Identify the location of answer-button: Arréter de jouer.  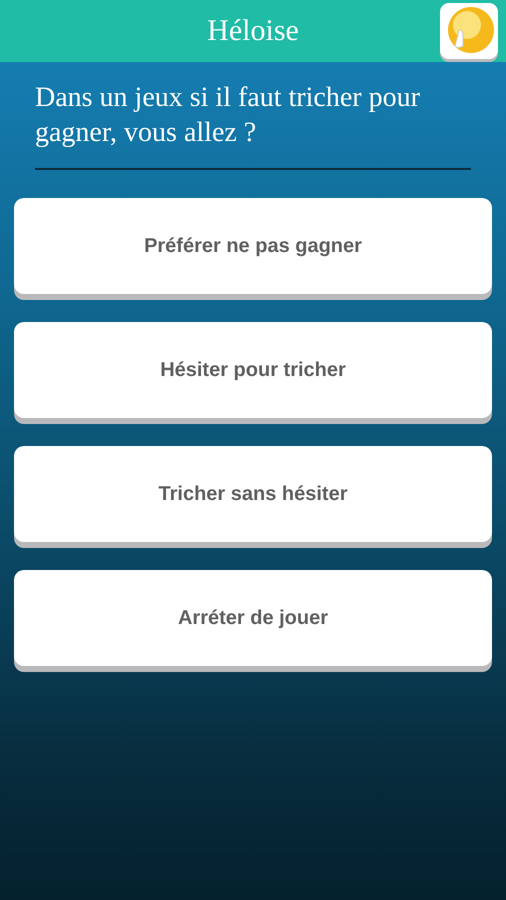
(253, 618).